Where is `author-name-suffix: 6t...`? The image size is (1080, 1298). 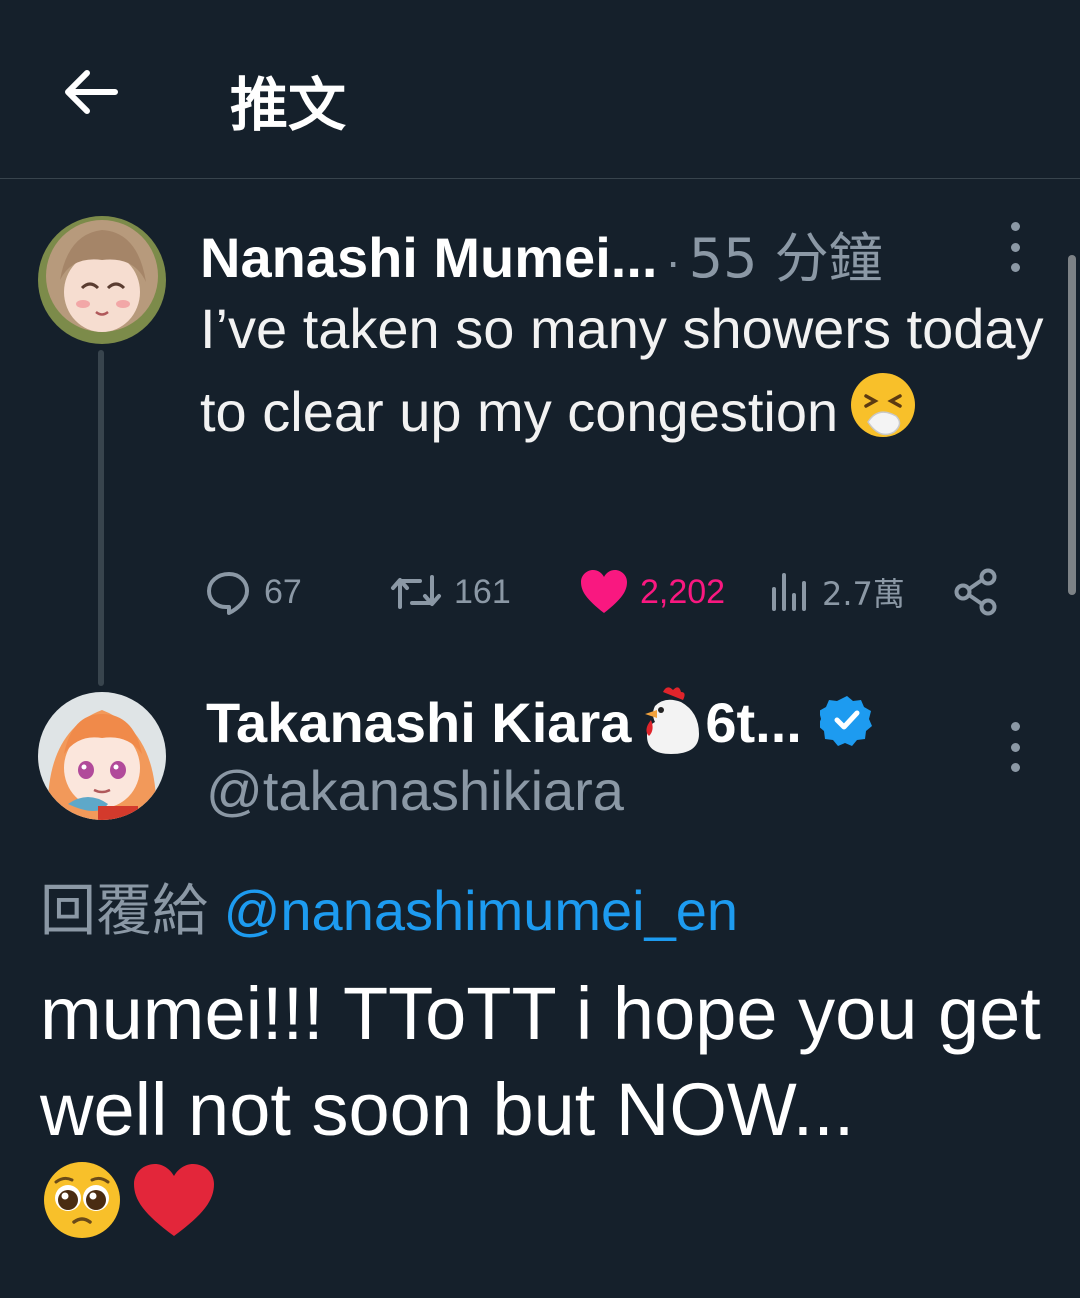
author-name-suffix: 6t... is located at coordinates (753, 722).